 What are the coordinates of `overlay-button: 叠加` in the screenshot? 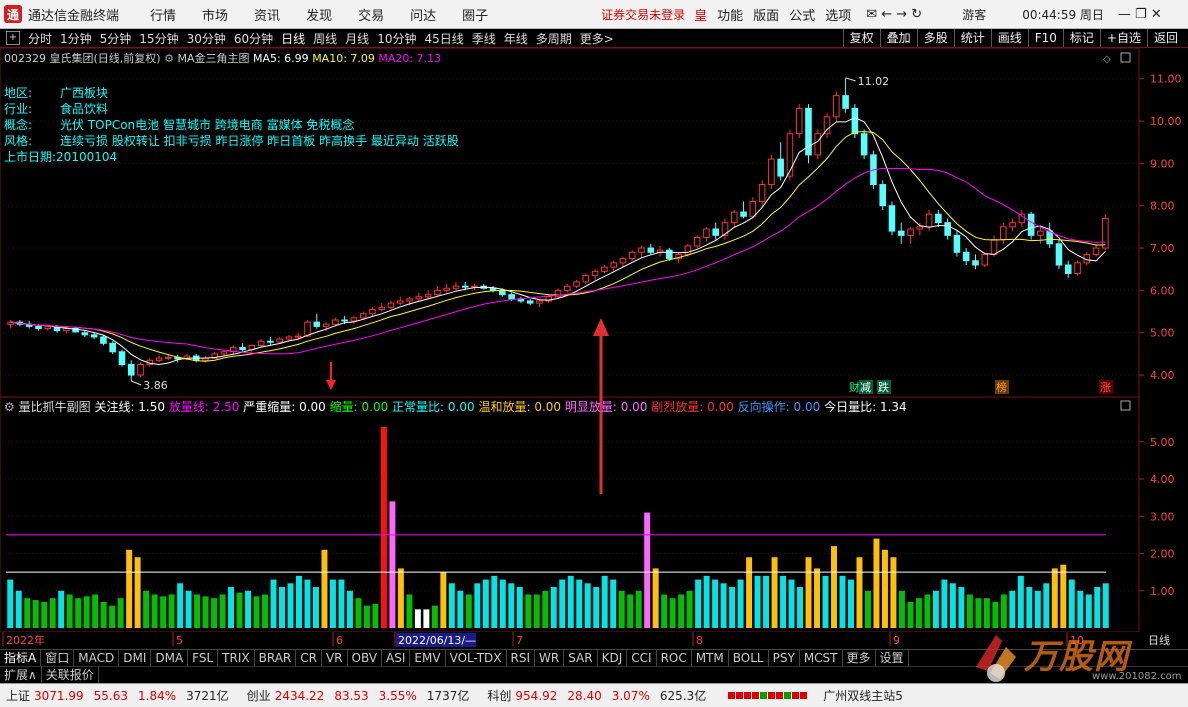 It's located at (898, 38).